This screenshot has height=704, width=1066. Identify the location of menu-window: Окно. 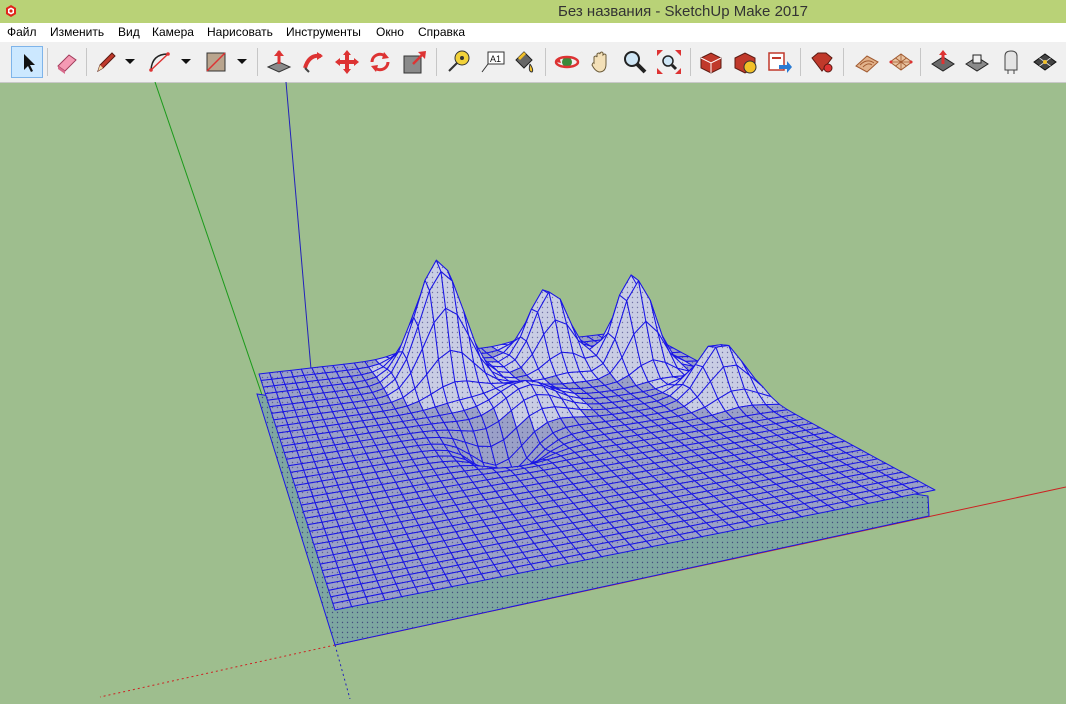
(390, 32).